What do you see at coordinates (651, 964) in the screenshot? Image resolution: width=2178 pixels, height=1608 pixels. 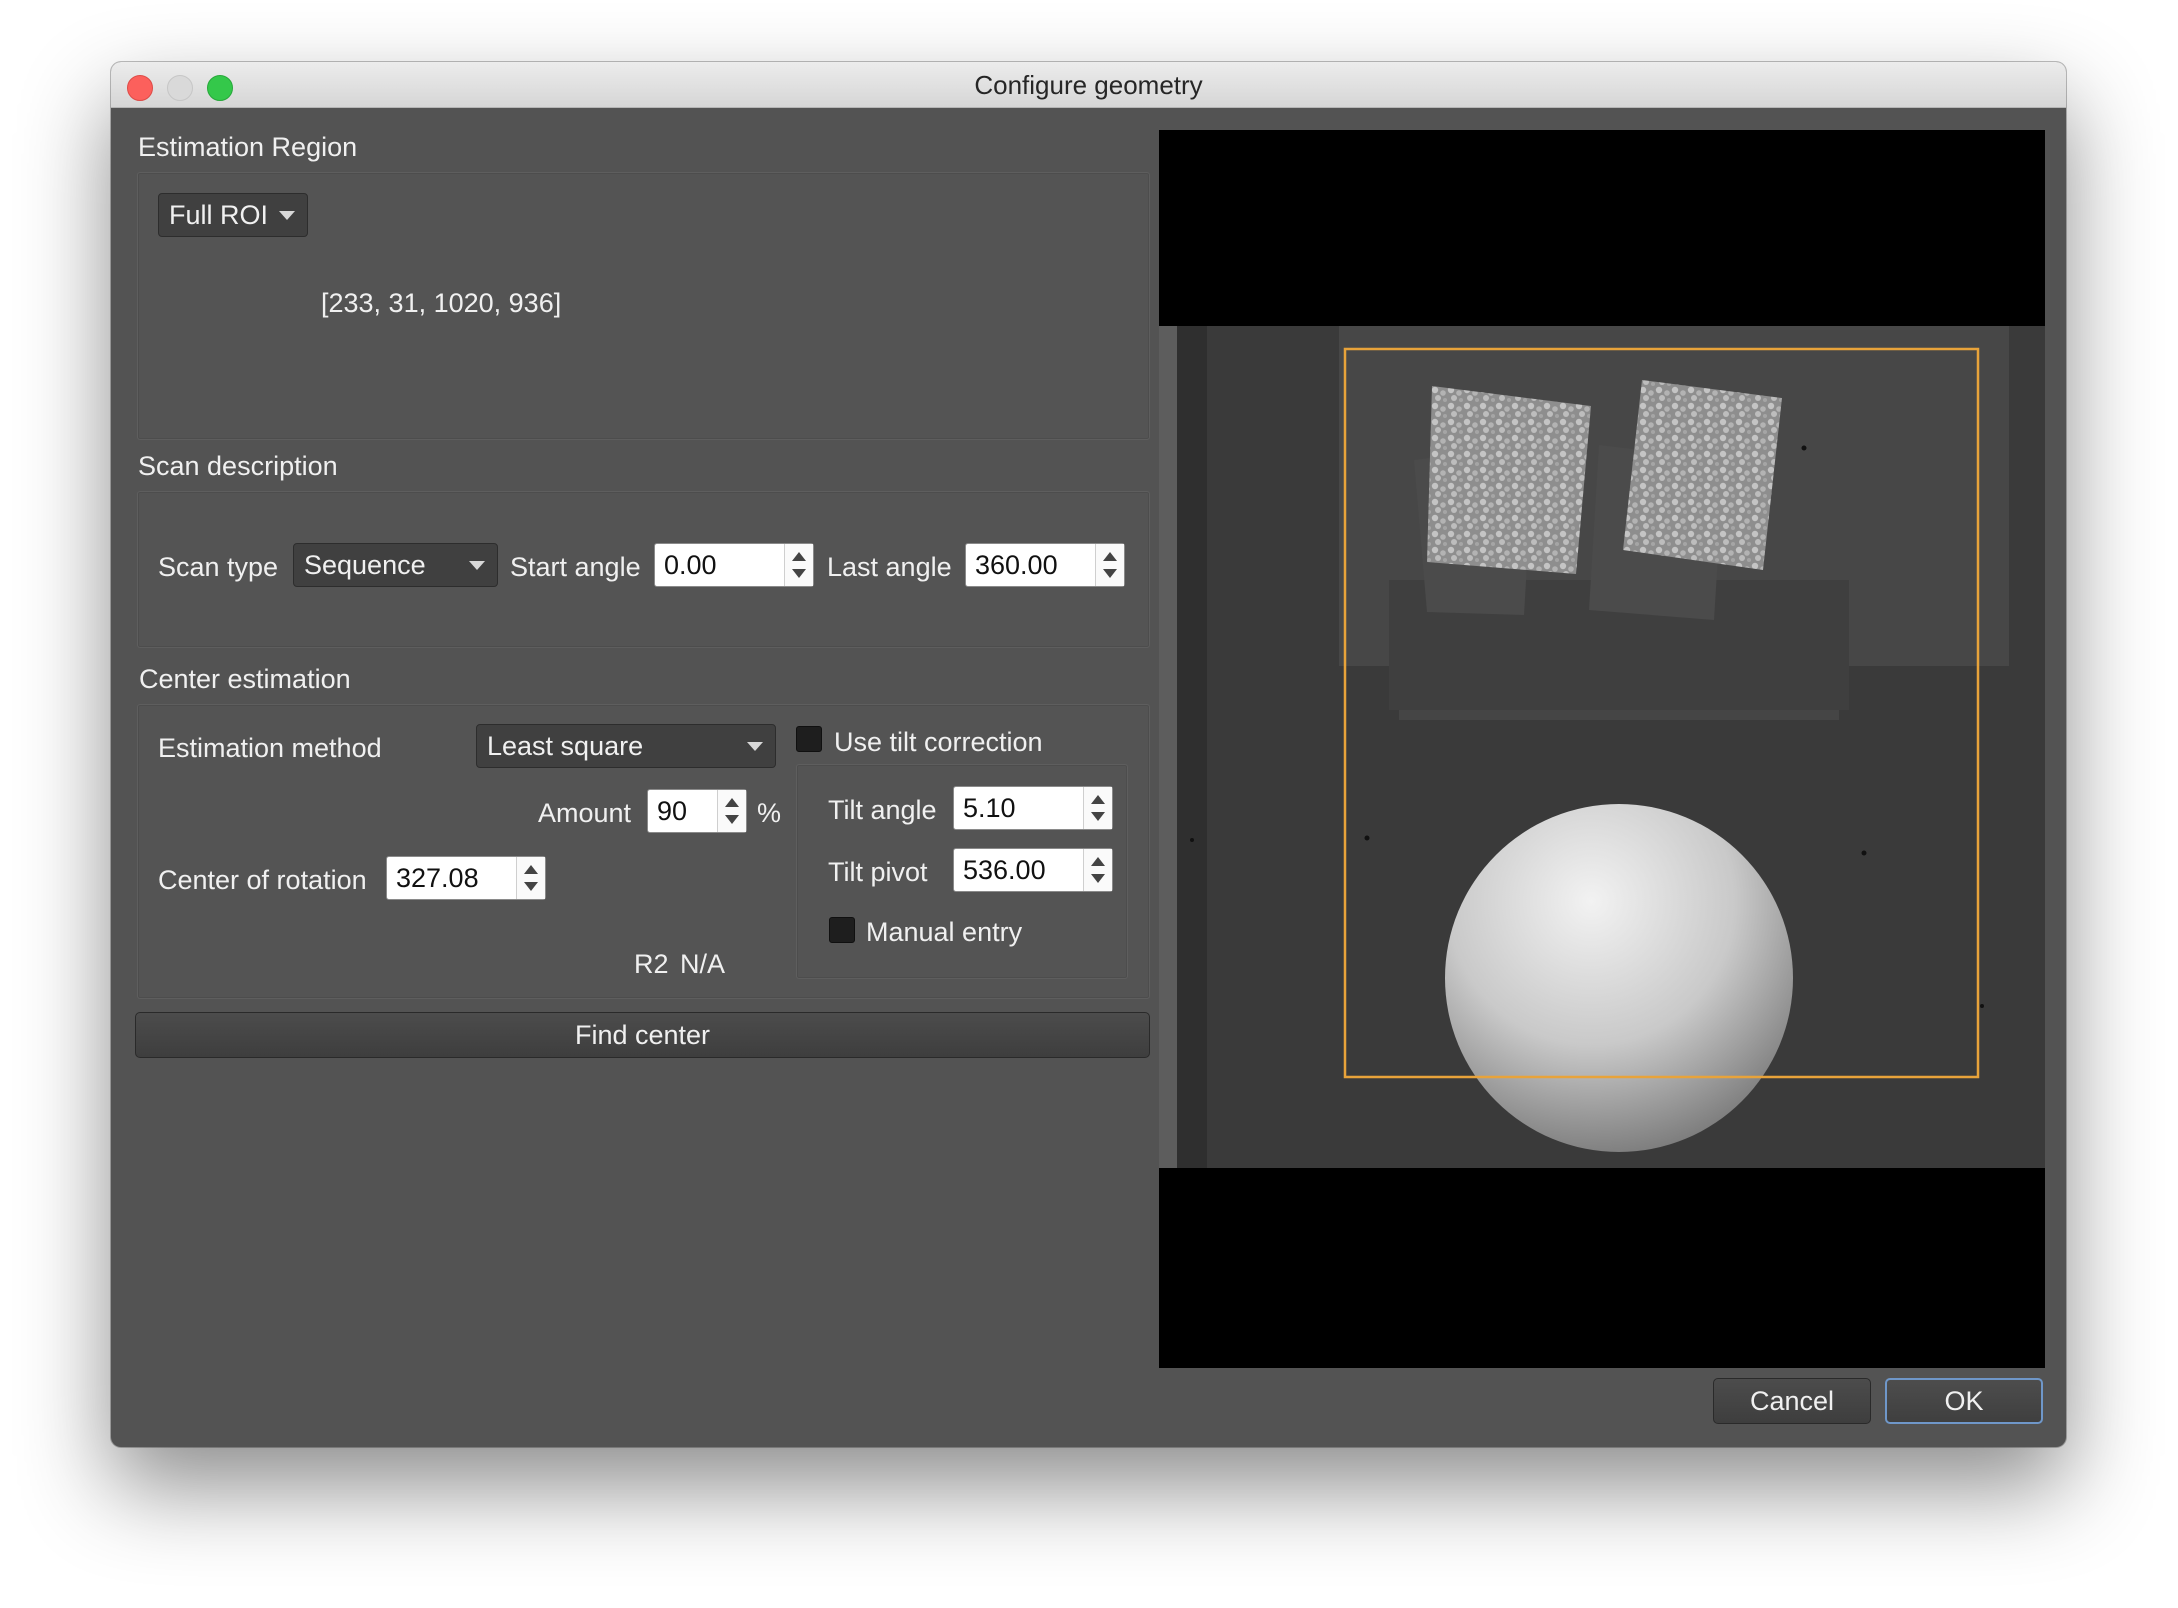 I see `r2-label: R2` at bounding box center [651, 964].